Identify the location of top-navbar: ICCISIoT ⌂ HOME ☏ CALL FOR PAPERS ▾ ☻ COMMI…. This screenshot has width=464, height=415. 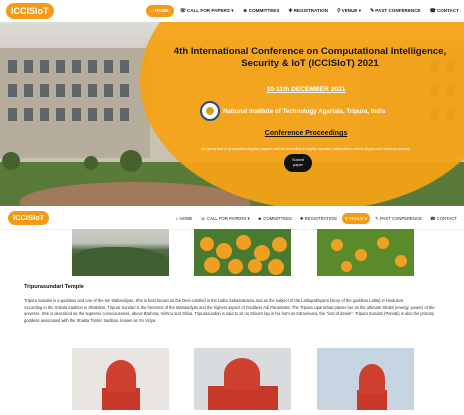
(232, 11).